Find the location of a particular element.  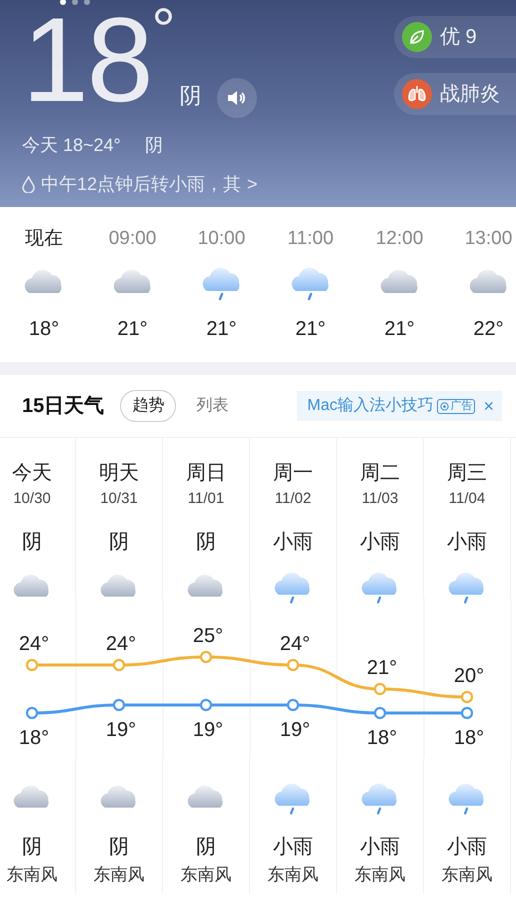

temperature-label: 21° is located at coordinates (382, 668).